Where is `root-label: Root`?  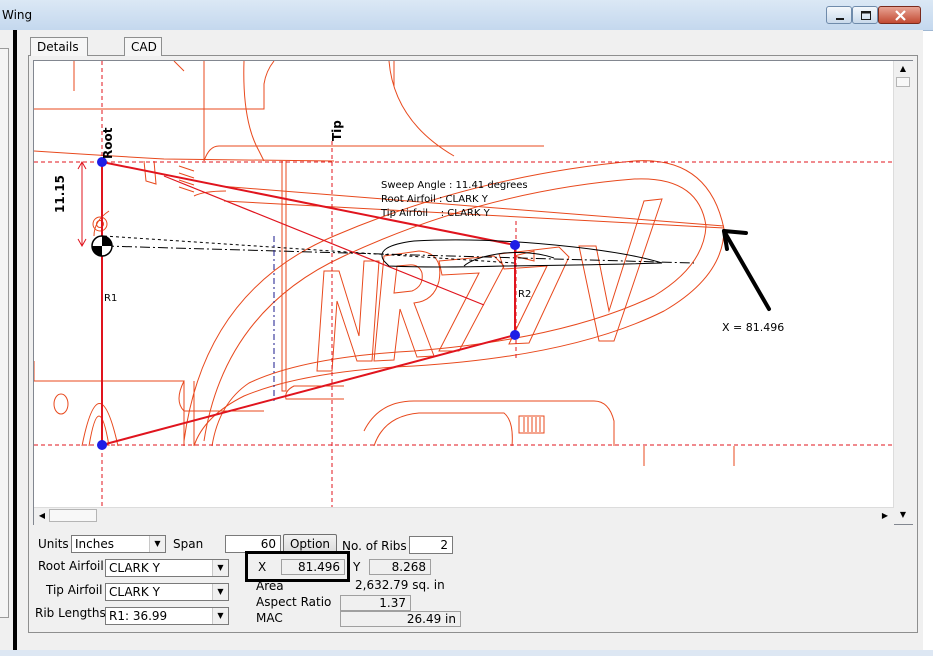
root-label: Root is located at coordinates (108, 143).